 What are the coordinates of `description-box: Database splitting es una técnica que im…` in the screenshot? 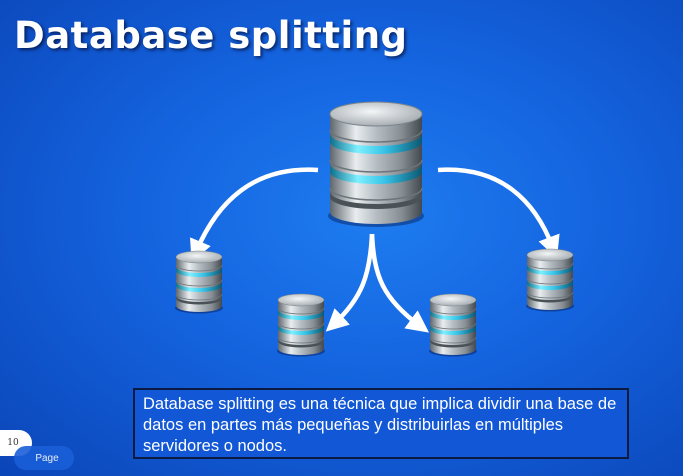 It's located at (381, 423).